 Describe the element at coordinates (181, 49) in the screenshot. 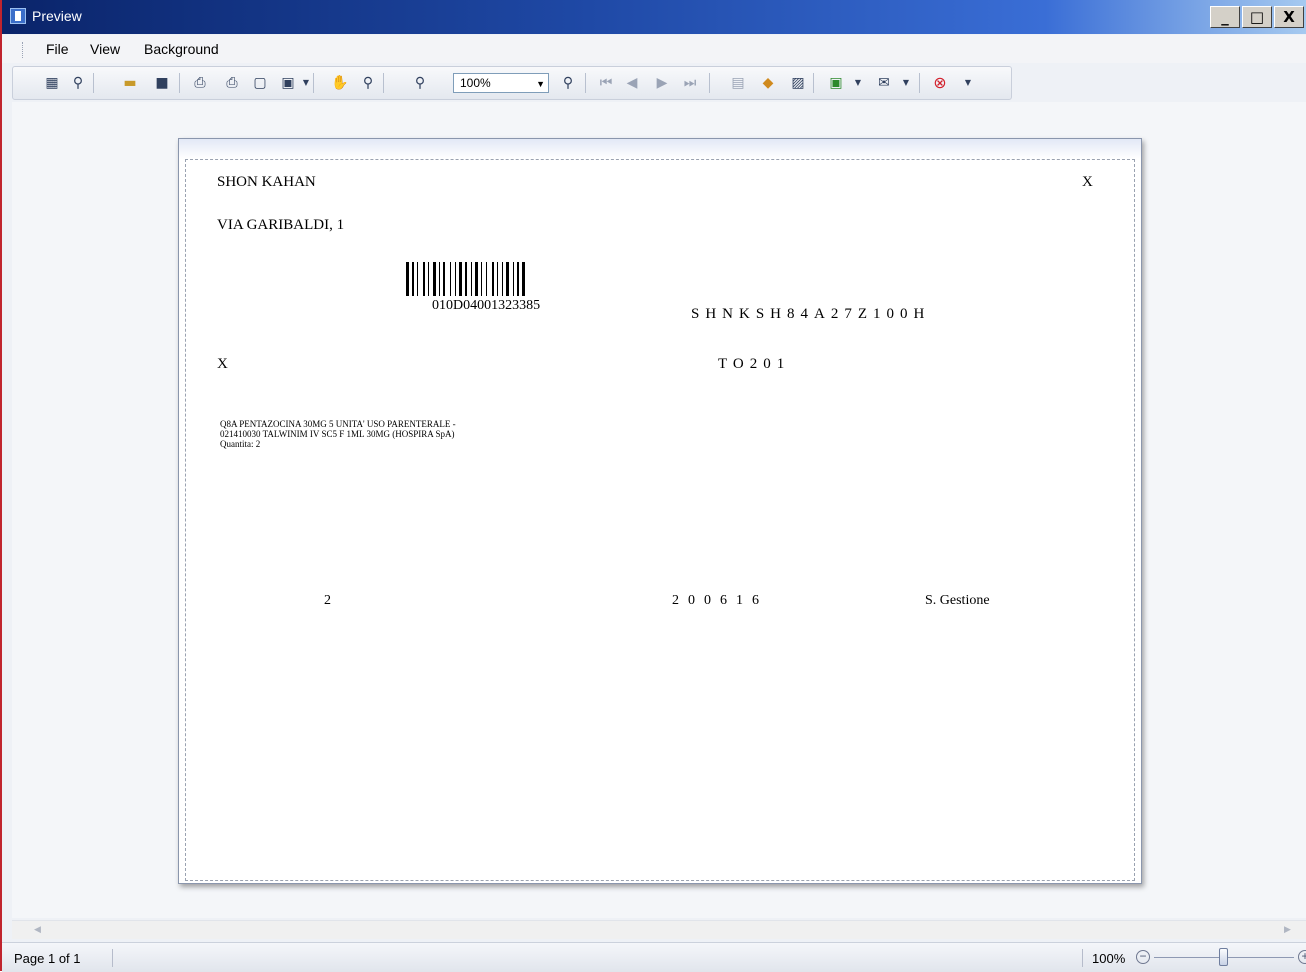

I see `menu-background: Background` at that location.